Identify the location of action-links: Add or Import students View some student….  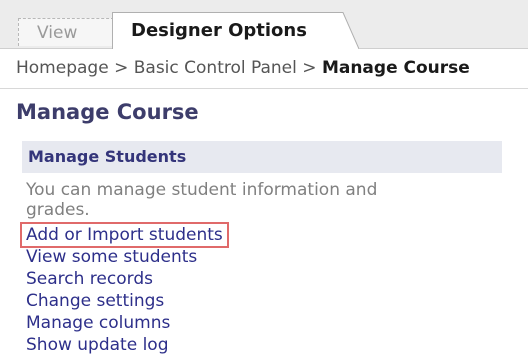
(124, 289).